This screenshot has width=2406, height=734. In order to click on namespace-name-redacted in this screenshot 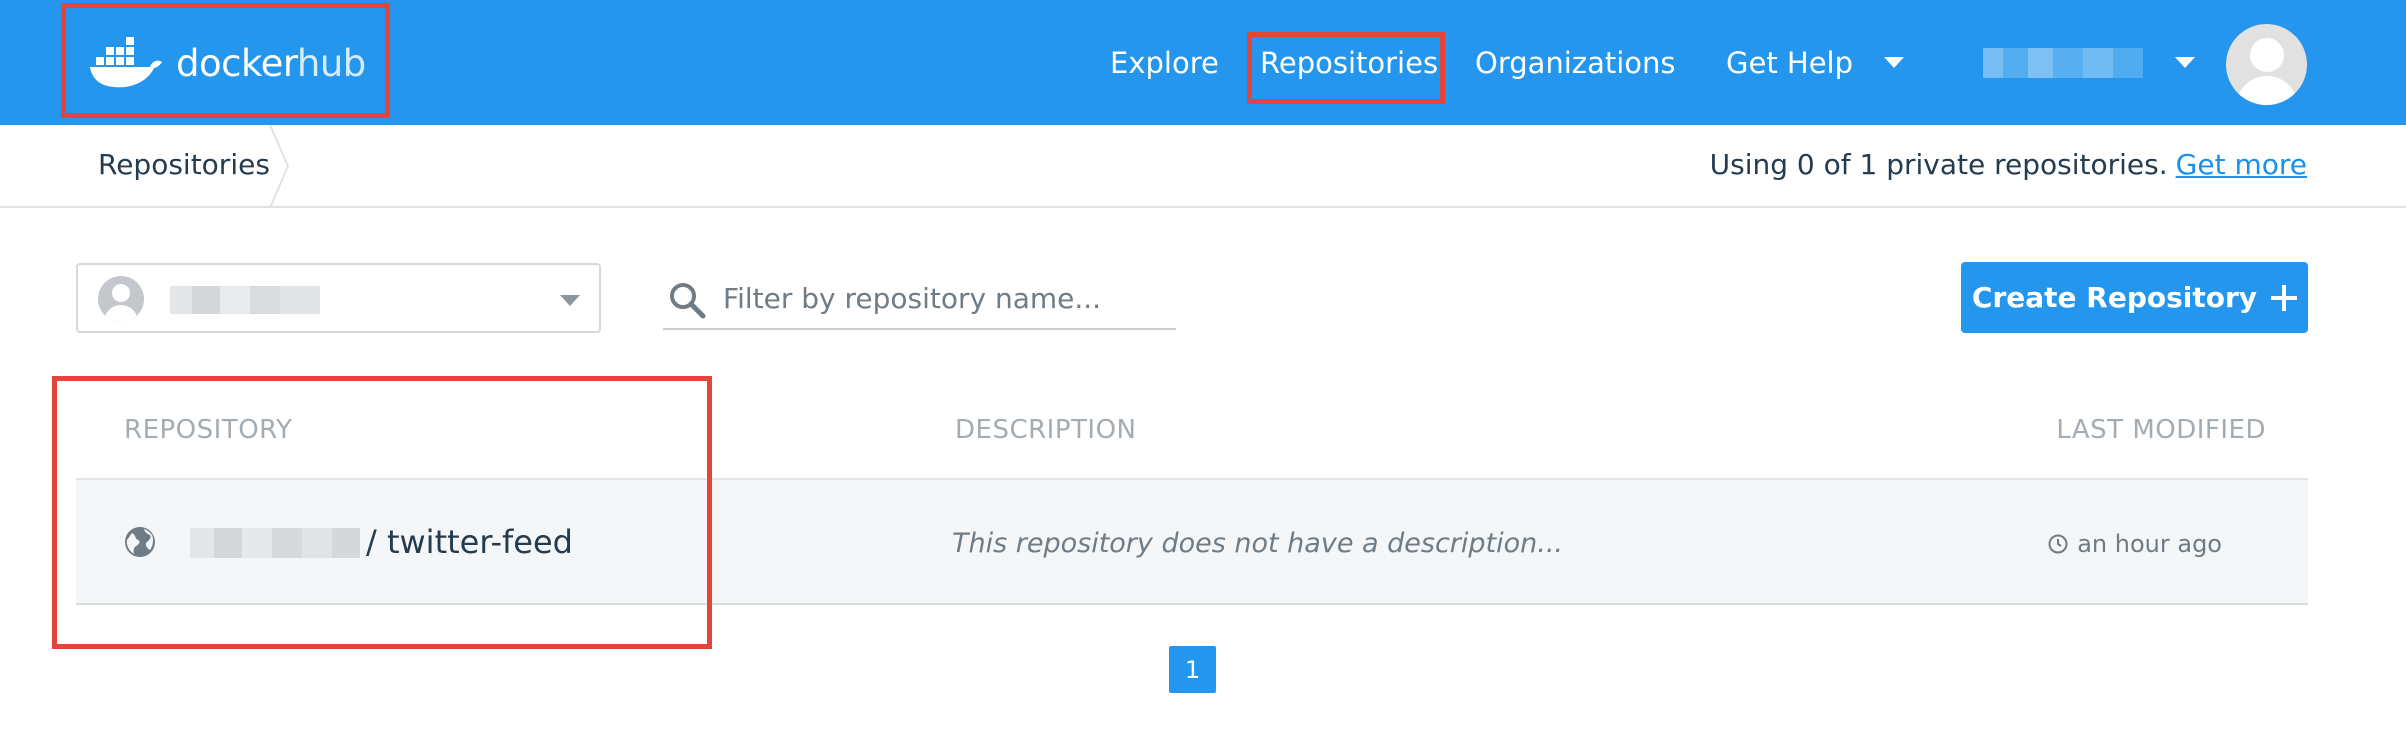, I will do `click(245, 300)`.